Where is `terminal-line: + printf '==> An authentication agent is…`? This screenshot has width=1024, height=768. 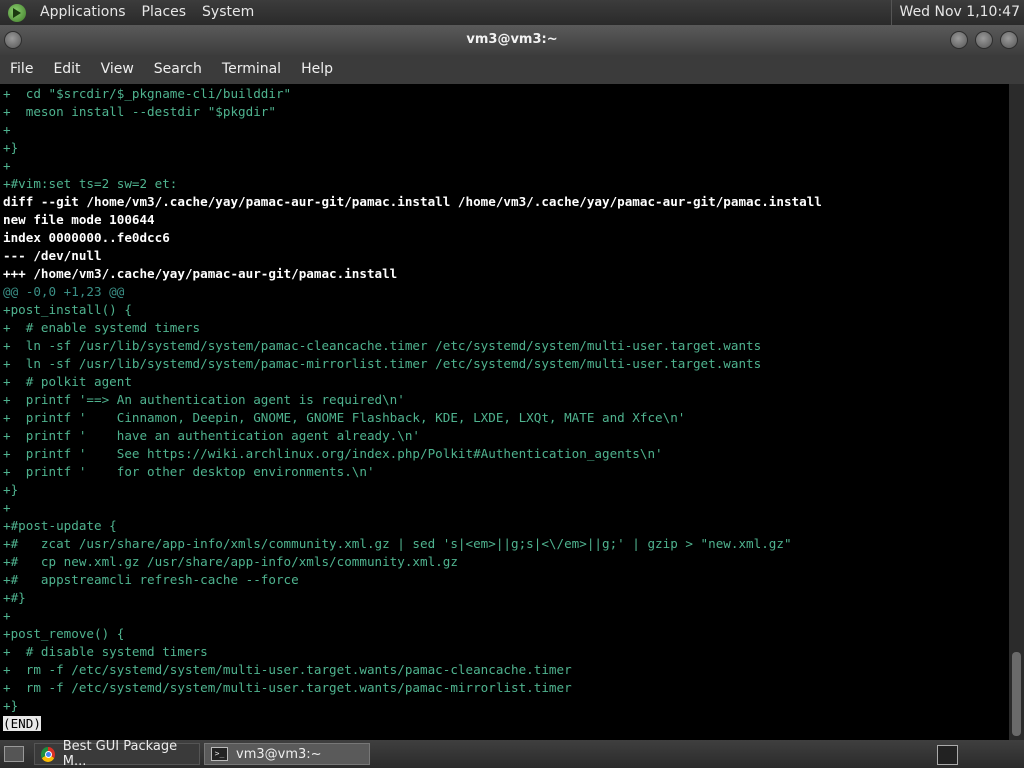
terminal-line: + printf '==> An authentication agent is… is located at coordinates (412, 400).